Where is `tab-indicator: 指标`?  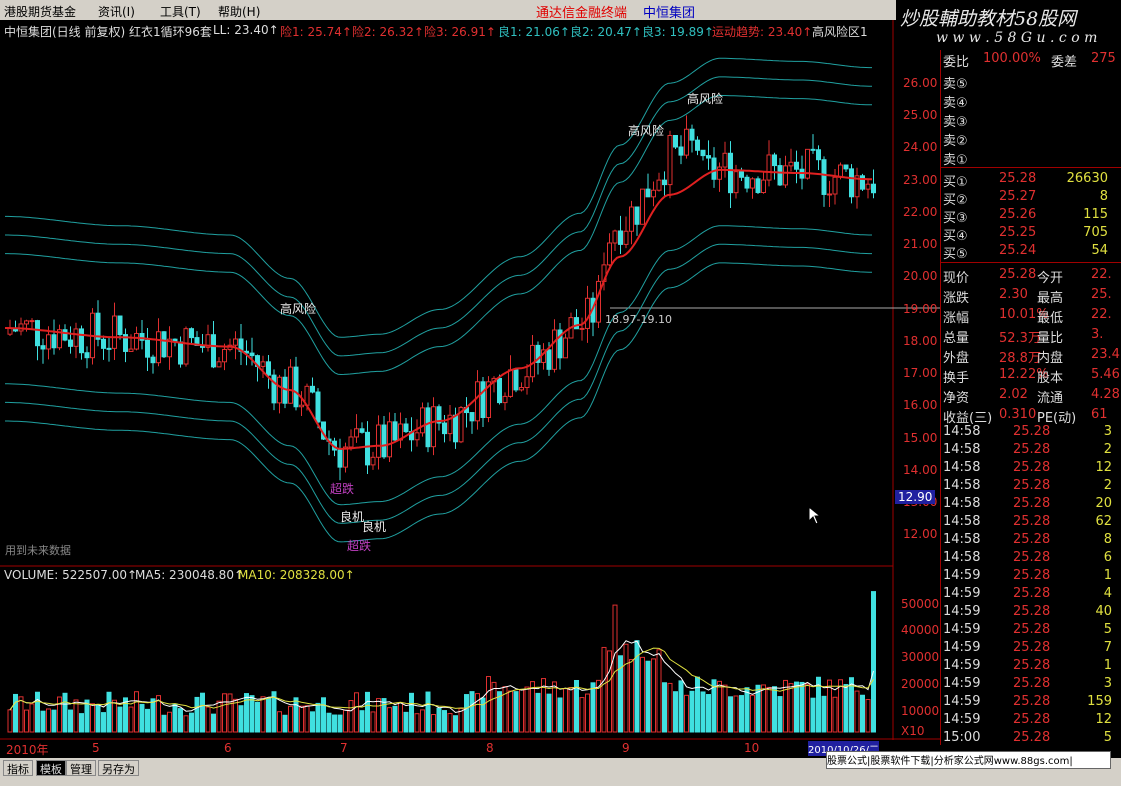 tab-indicator: 指标 is located at coordinates (18, 768).